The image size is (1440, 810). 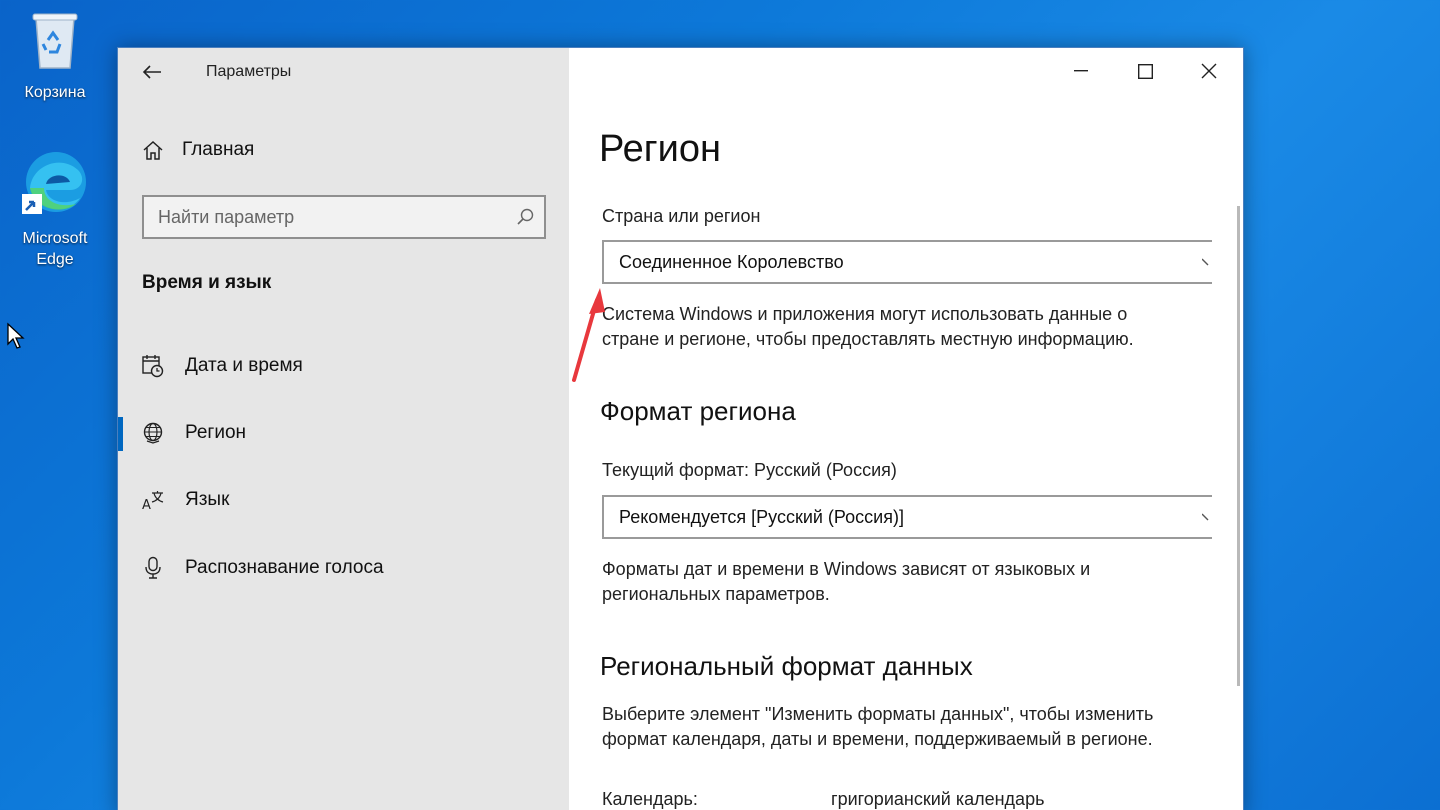 What do you see at coordinates (938, 799) in the screenshot?
I see `calendar-value: григорианский календарь` at bounding box center [938, 799].